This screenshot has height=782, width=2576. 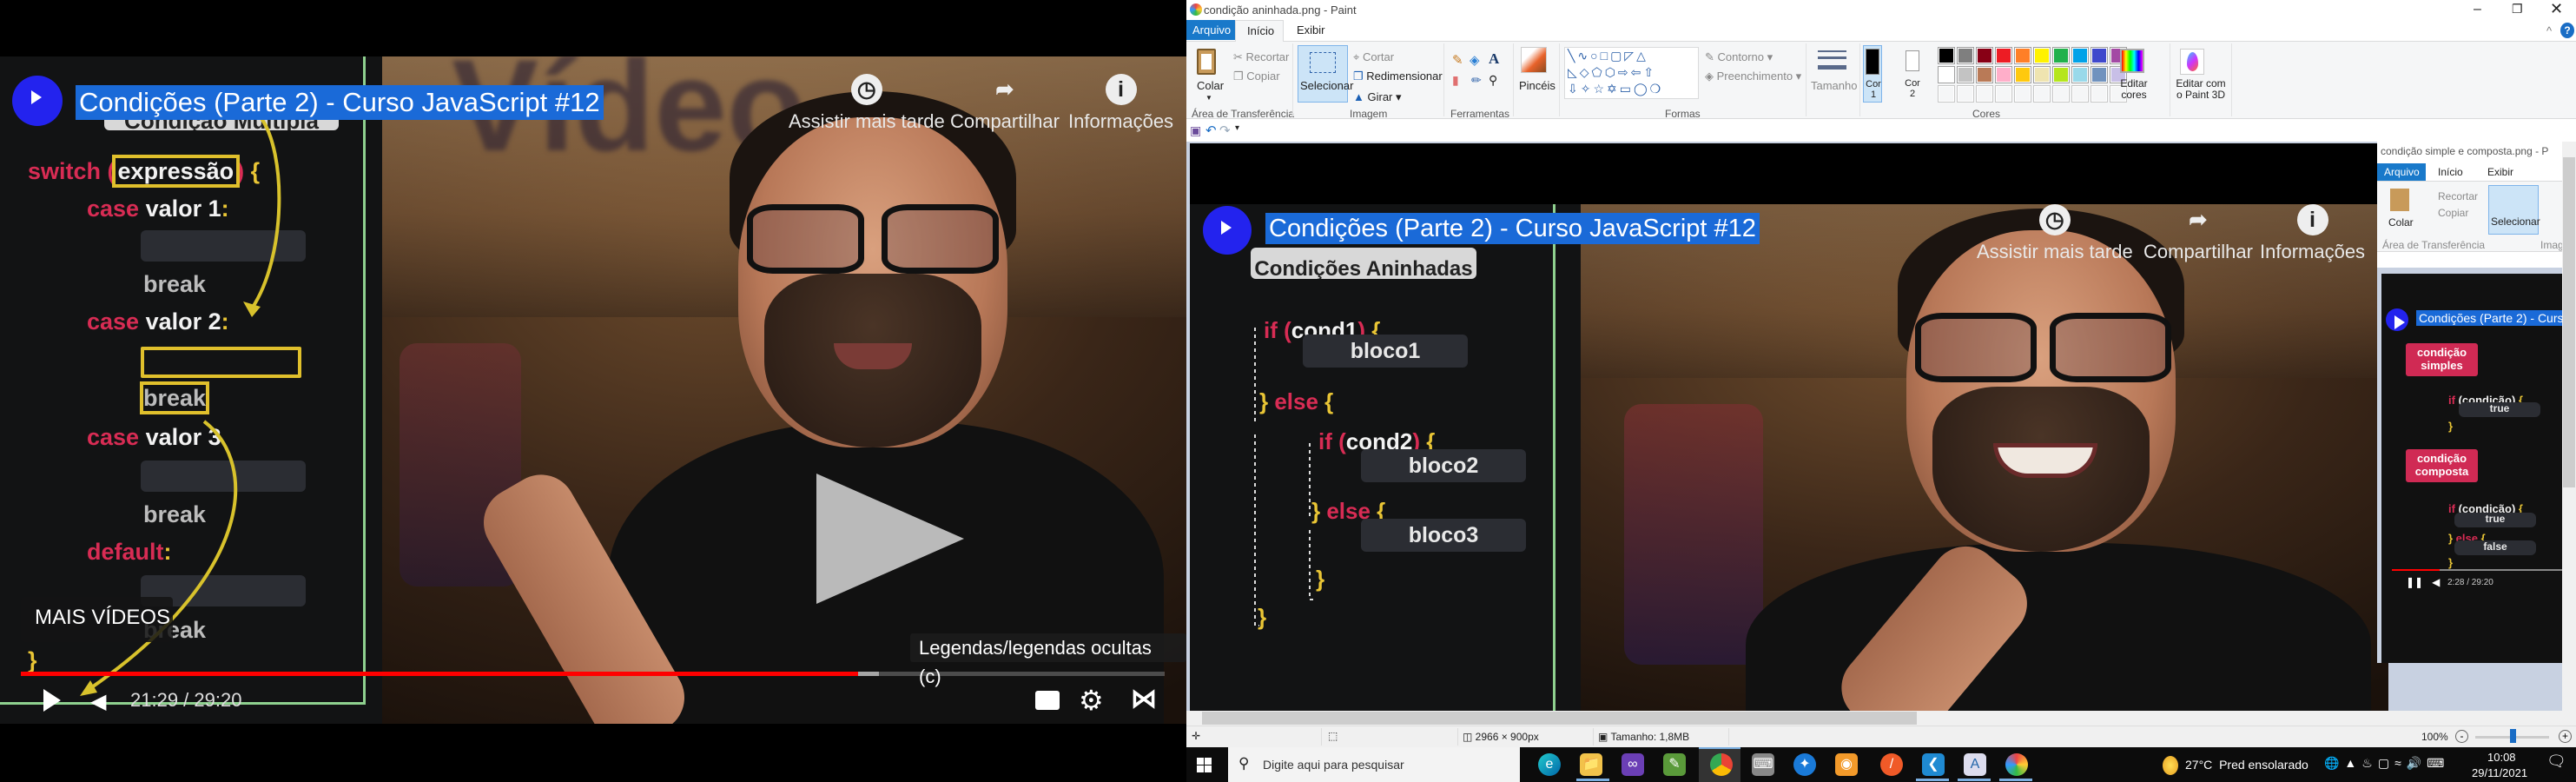 What do you see at coordinates (1633, 764) in the screenshot?
I see `visual-studio-icon: ∞` at bounding box center [1633, 764].